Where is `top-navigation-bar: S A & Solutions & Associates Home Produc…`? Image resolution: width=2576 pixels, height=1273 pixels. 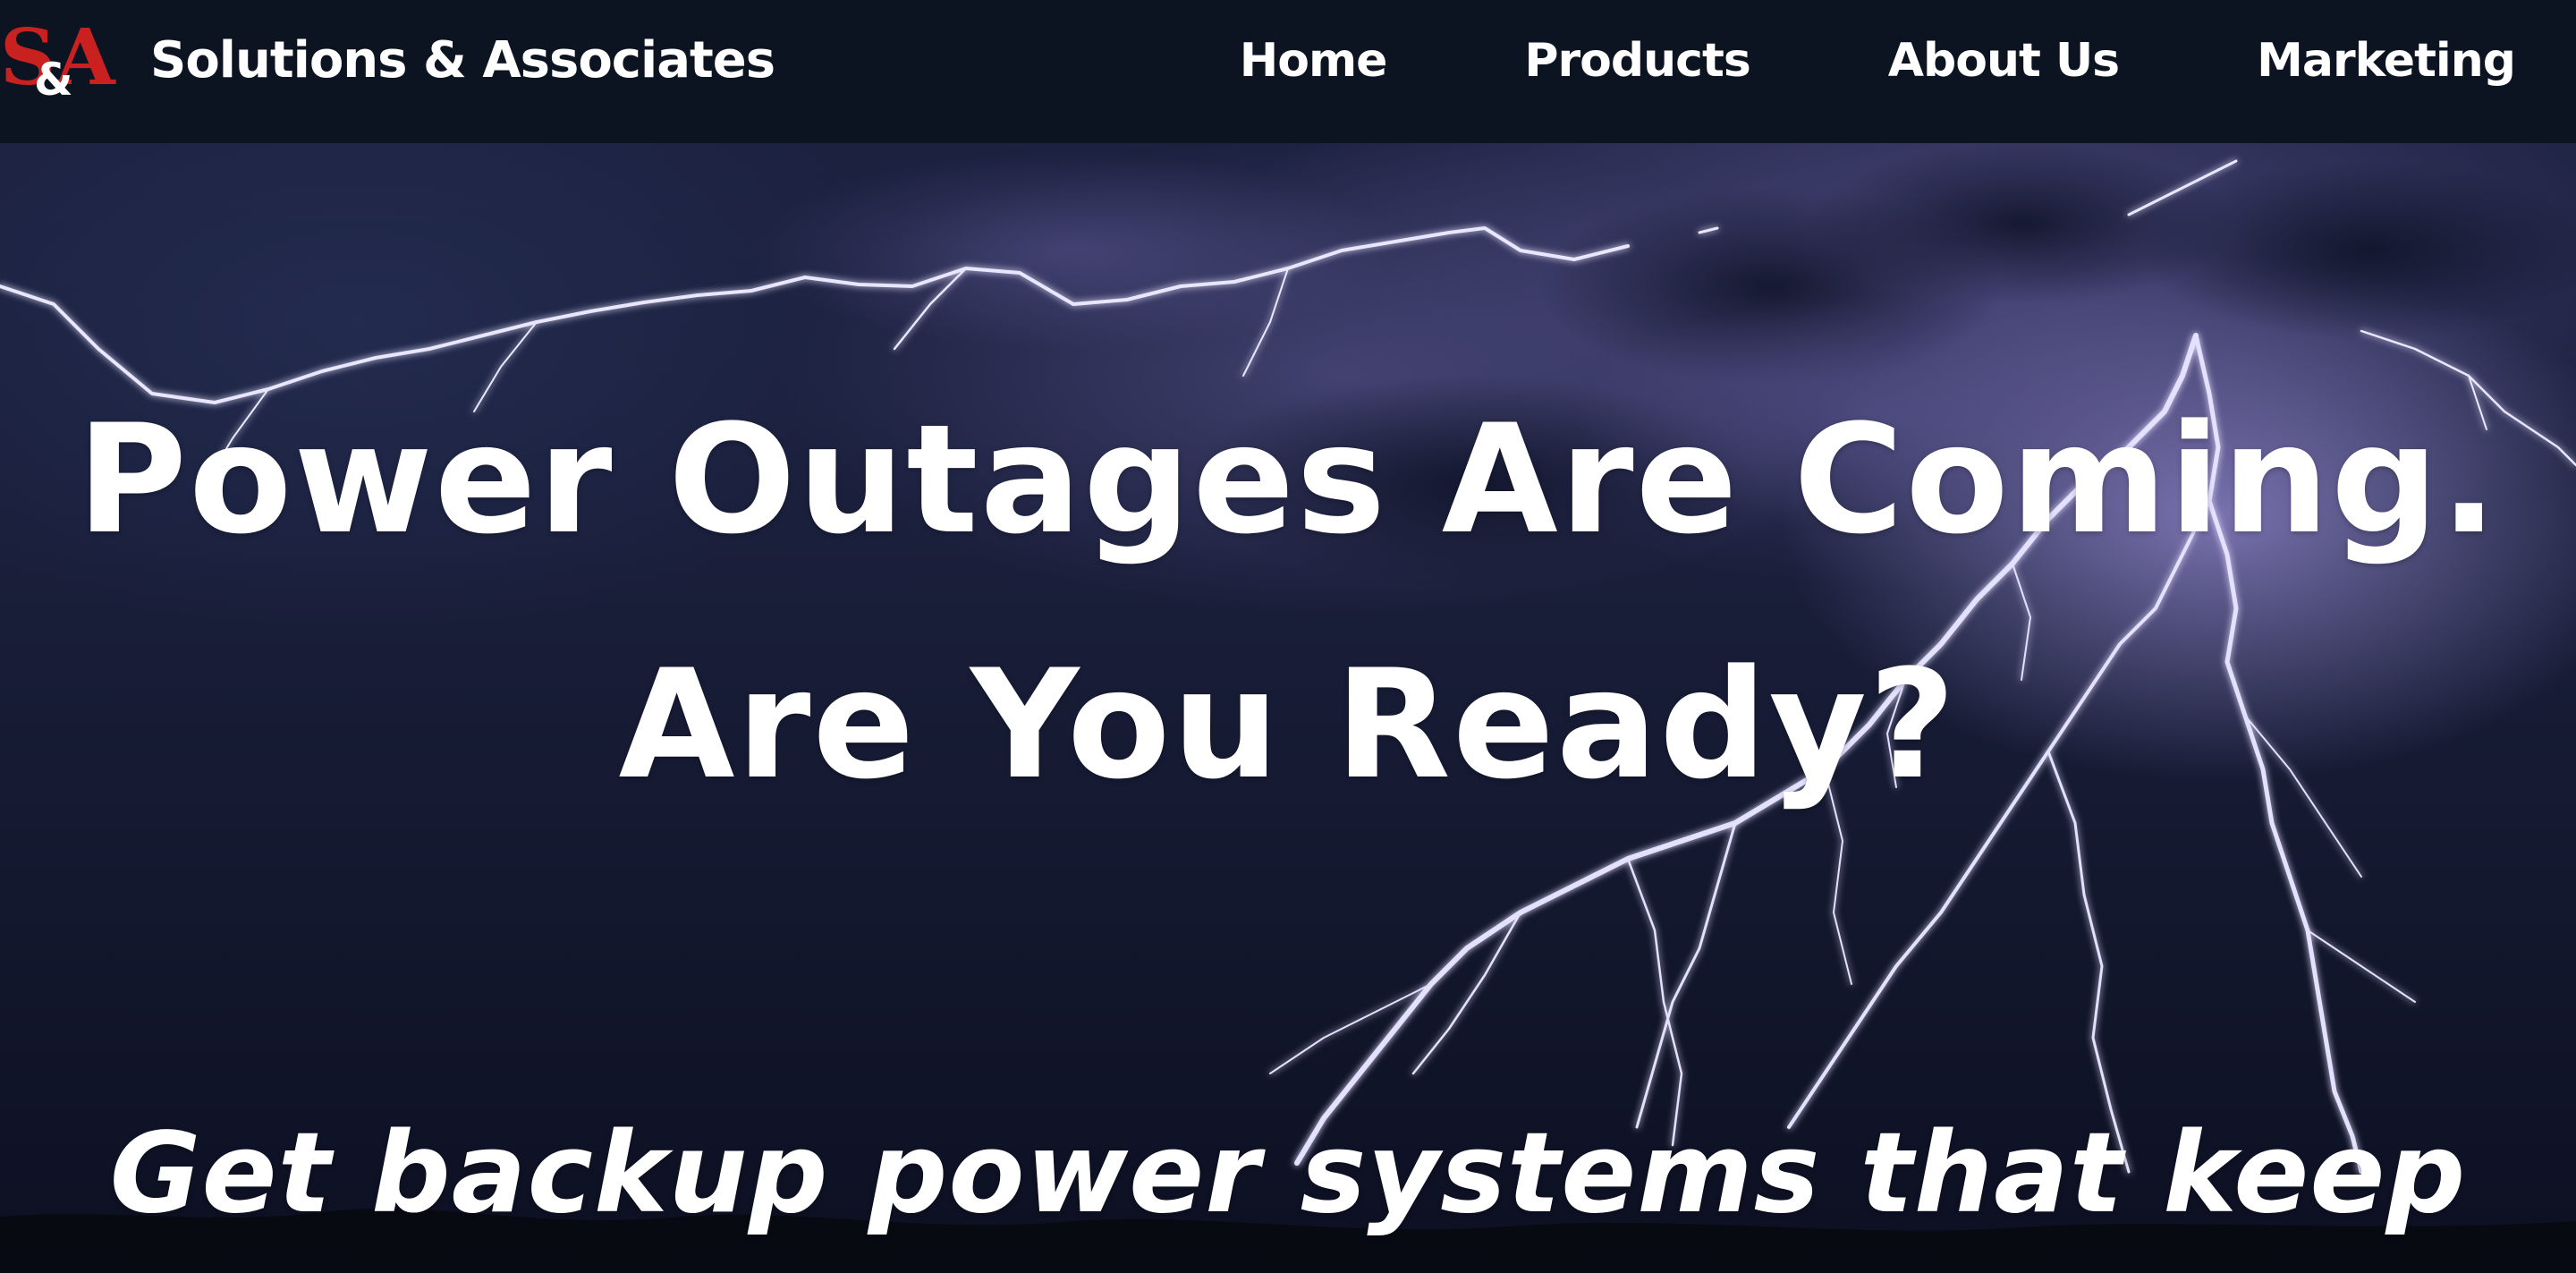
top-navigation-bar: S A & Solutions & Associates Home Produc… is located at coordinates (1288, 71).